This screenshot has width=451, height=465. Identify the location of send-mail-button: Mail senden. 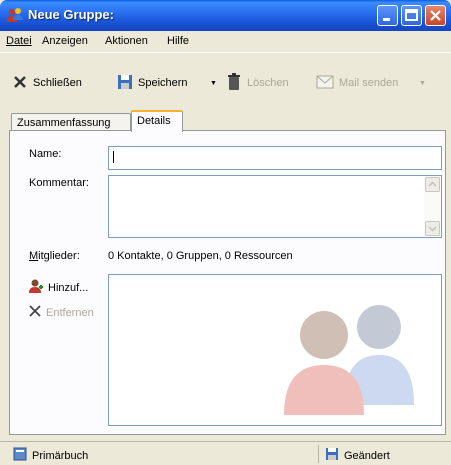
(357, 83).